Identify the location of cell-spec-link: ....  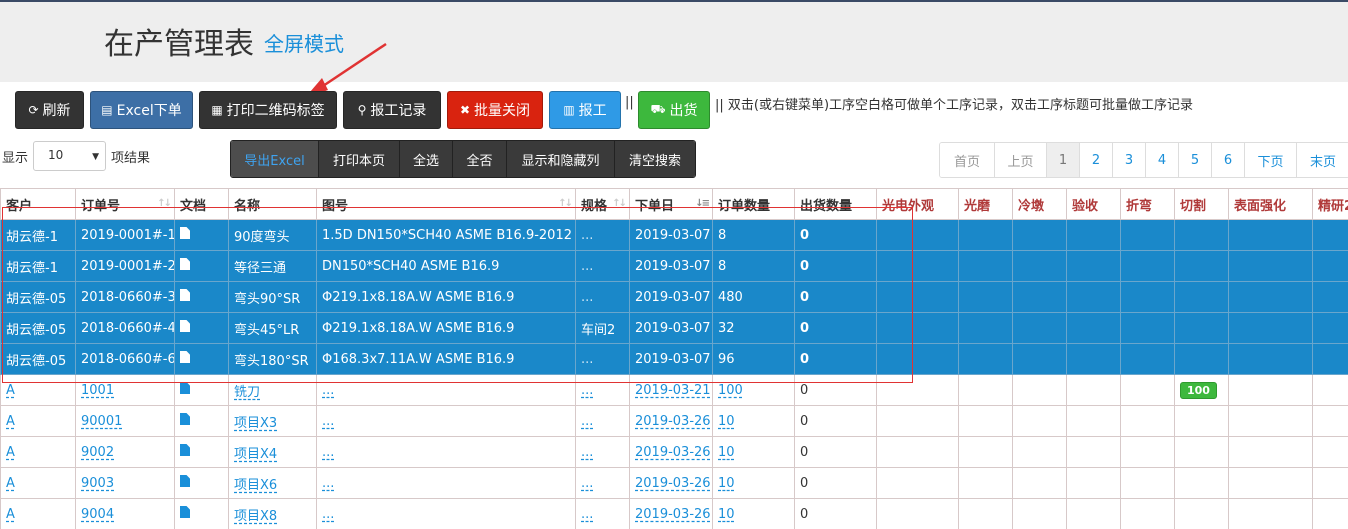
(587, 483).